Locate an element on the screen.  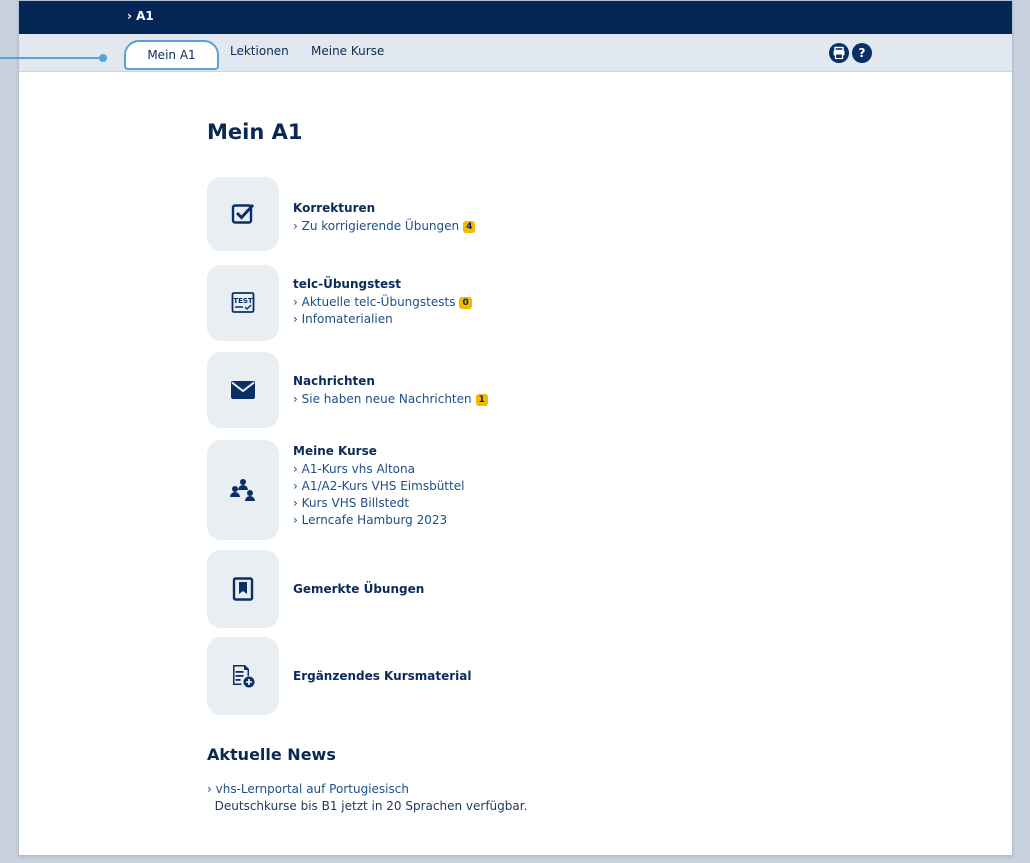
count-badge: 1 is located at coordinates (481, 400).